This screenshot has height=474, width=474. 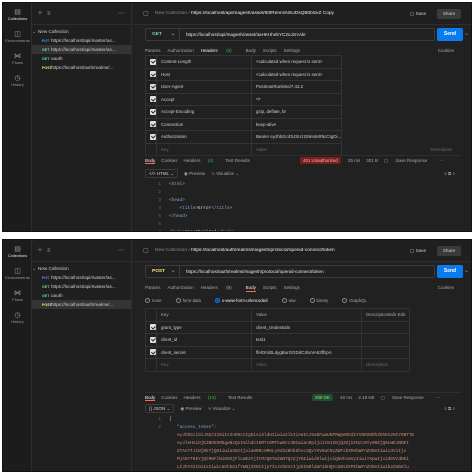 I want to click on param-value: ffelOml2LdygBurGGDdCJ6oVA63ffzpA, so click(x=306, y=352).